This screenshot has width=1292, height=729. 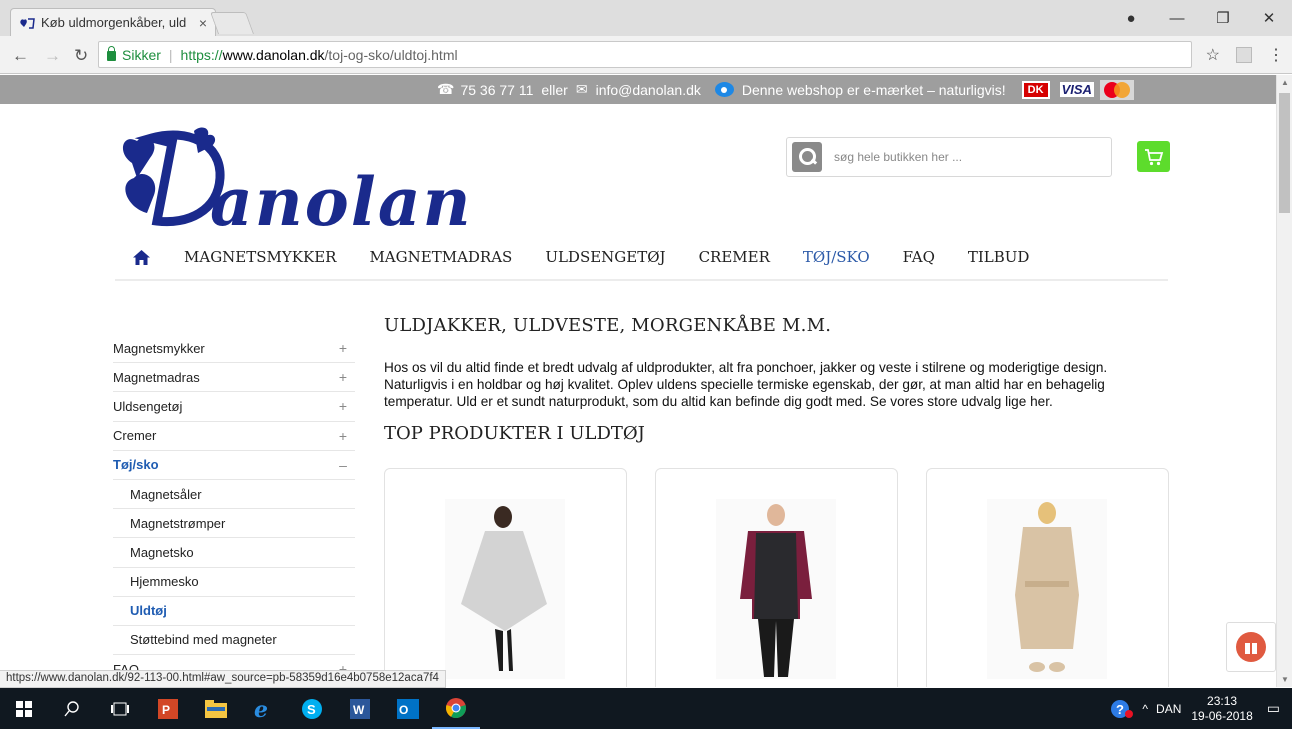 I want to click on sidebar-subitem-magnetsaler: Magnetsåler, so click(x=234, y=495).